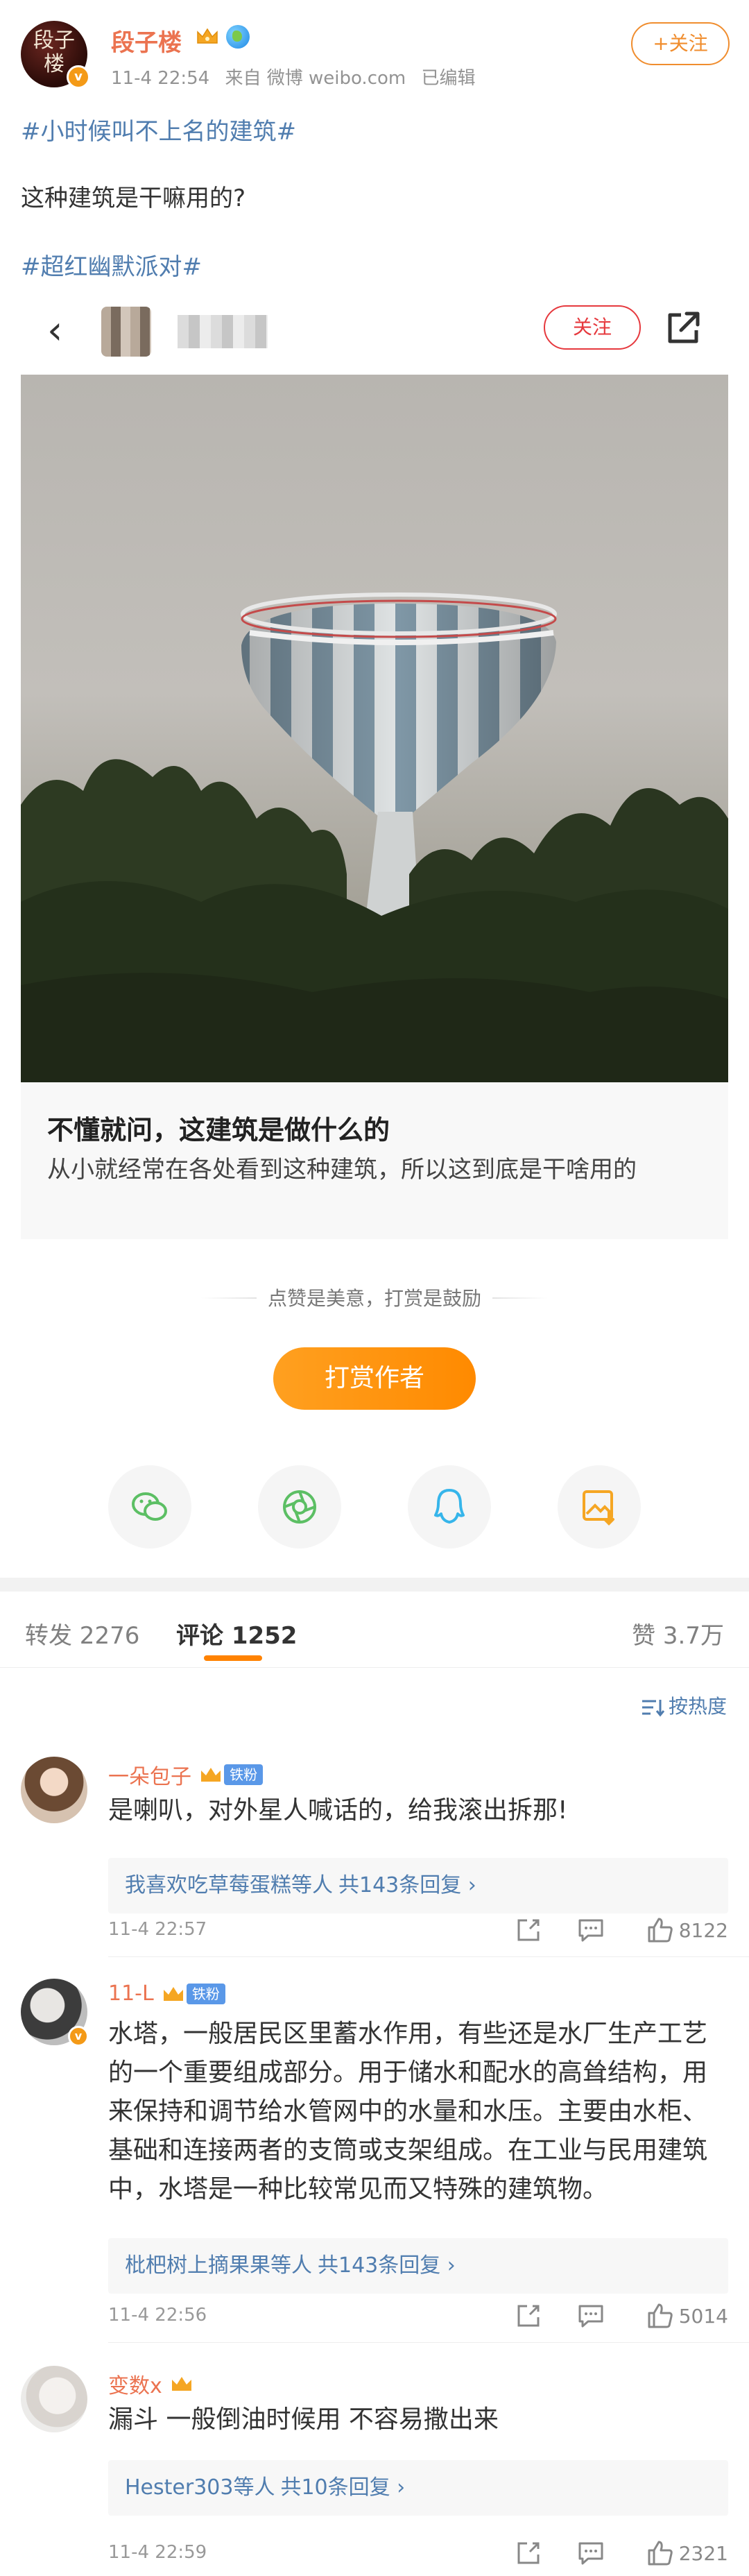 This screenshot has height=2576, width=749. I want to click on comment-time: 11-4 22:56, so click(157, 2315).